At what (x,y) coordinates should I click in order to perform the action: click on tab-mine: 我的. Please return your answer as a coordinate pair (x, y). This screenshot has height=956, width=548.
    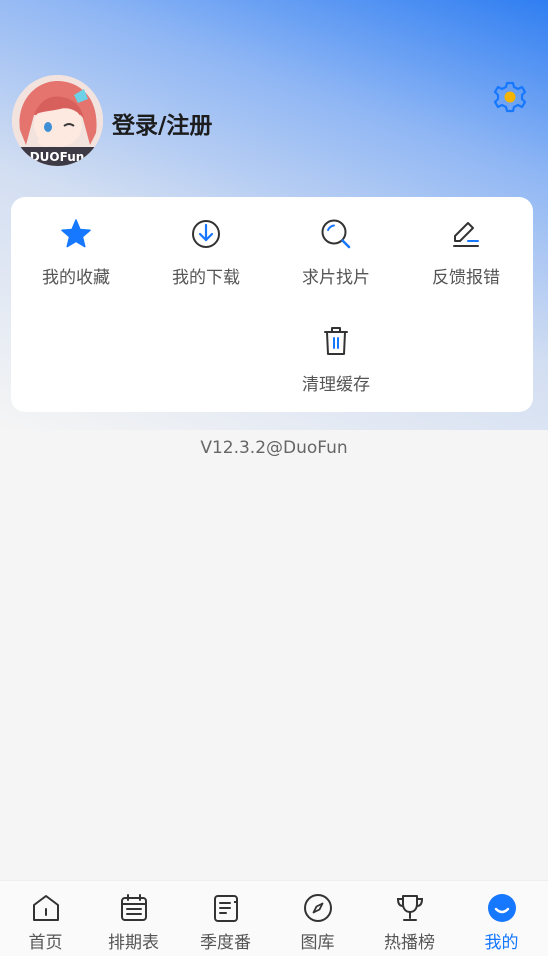
    Looking at the image, I should click on (501, 918).